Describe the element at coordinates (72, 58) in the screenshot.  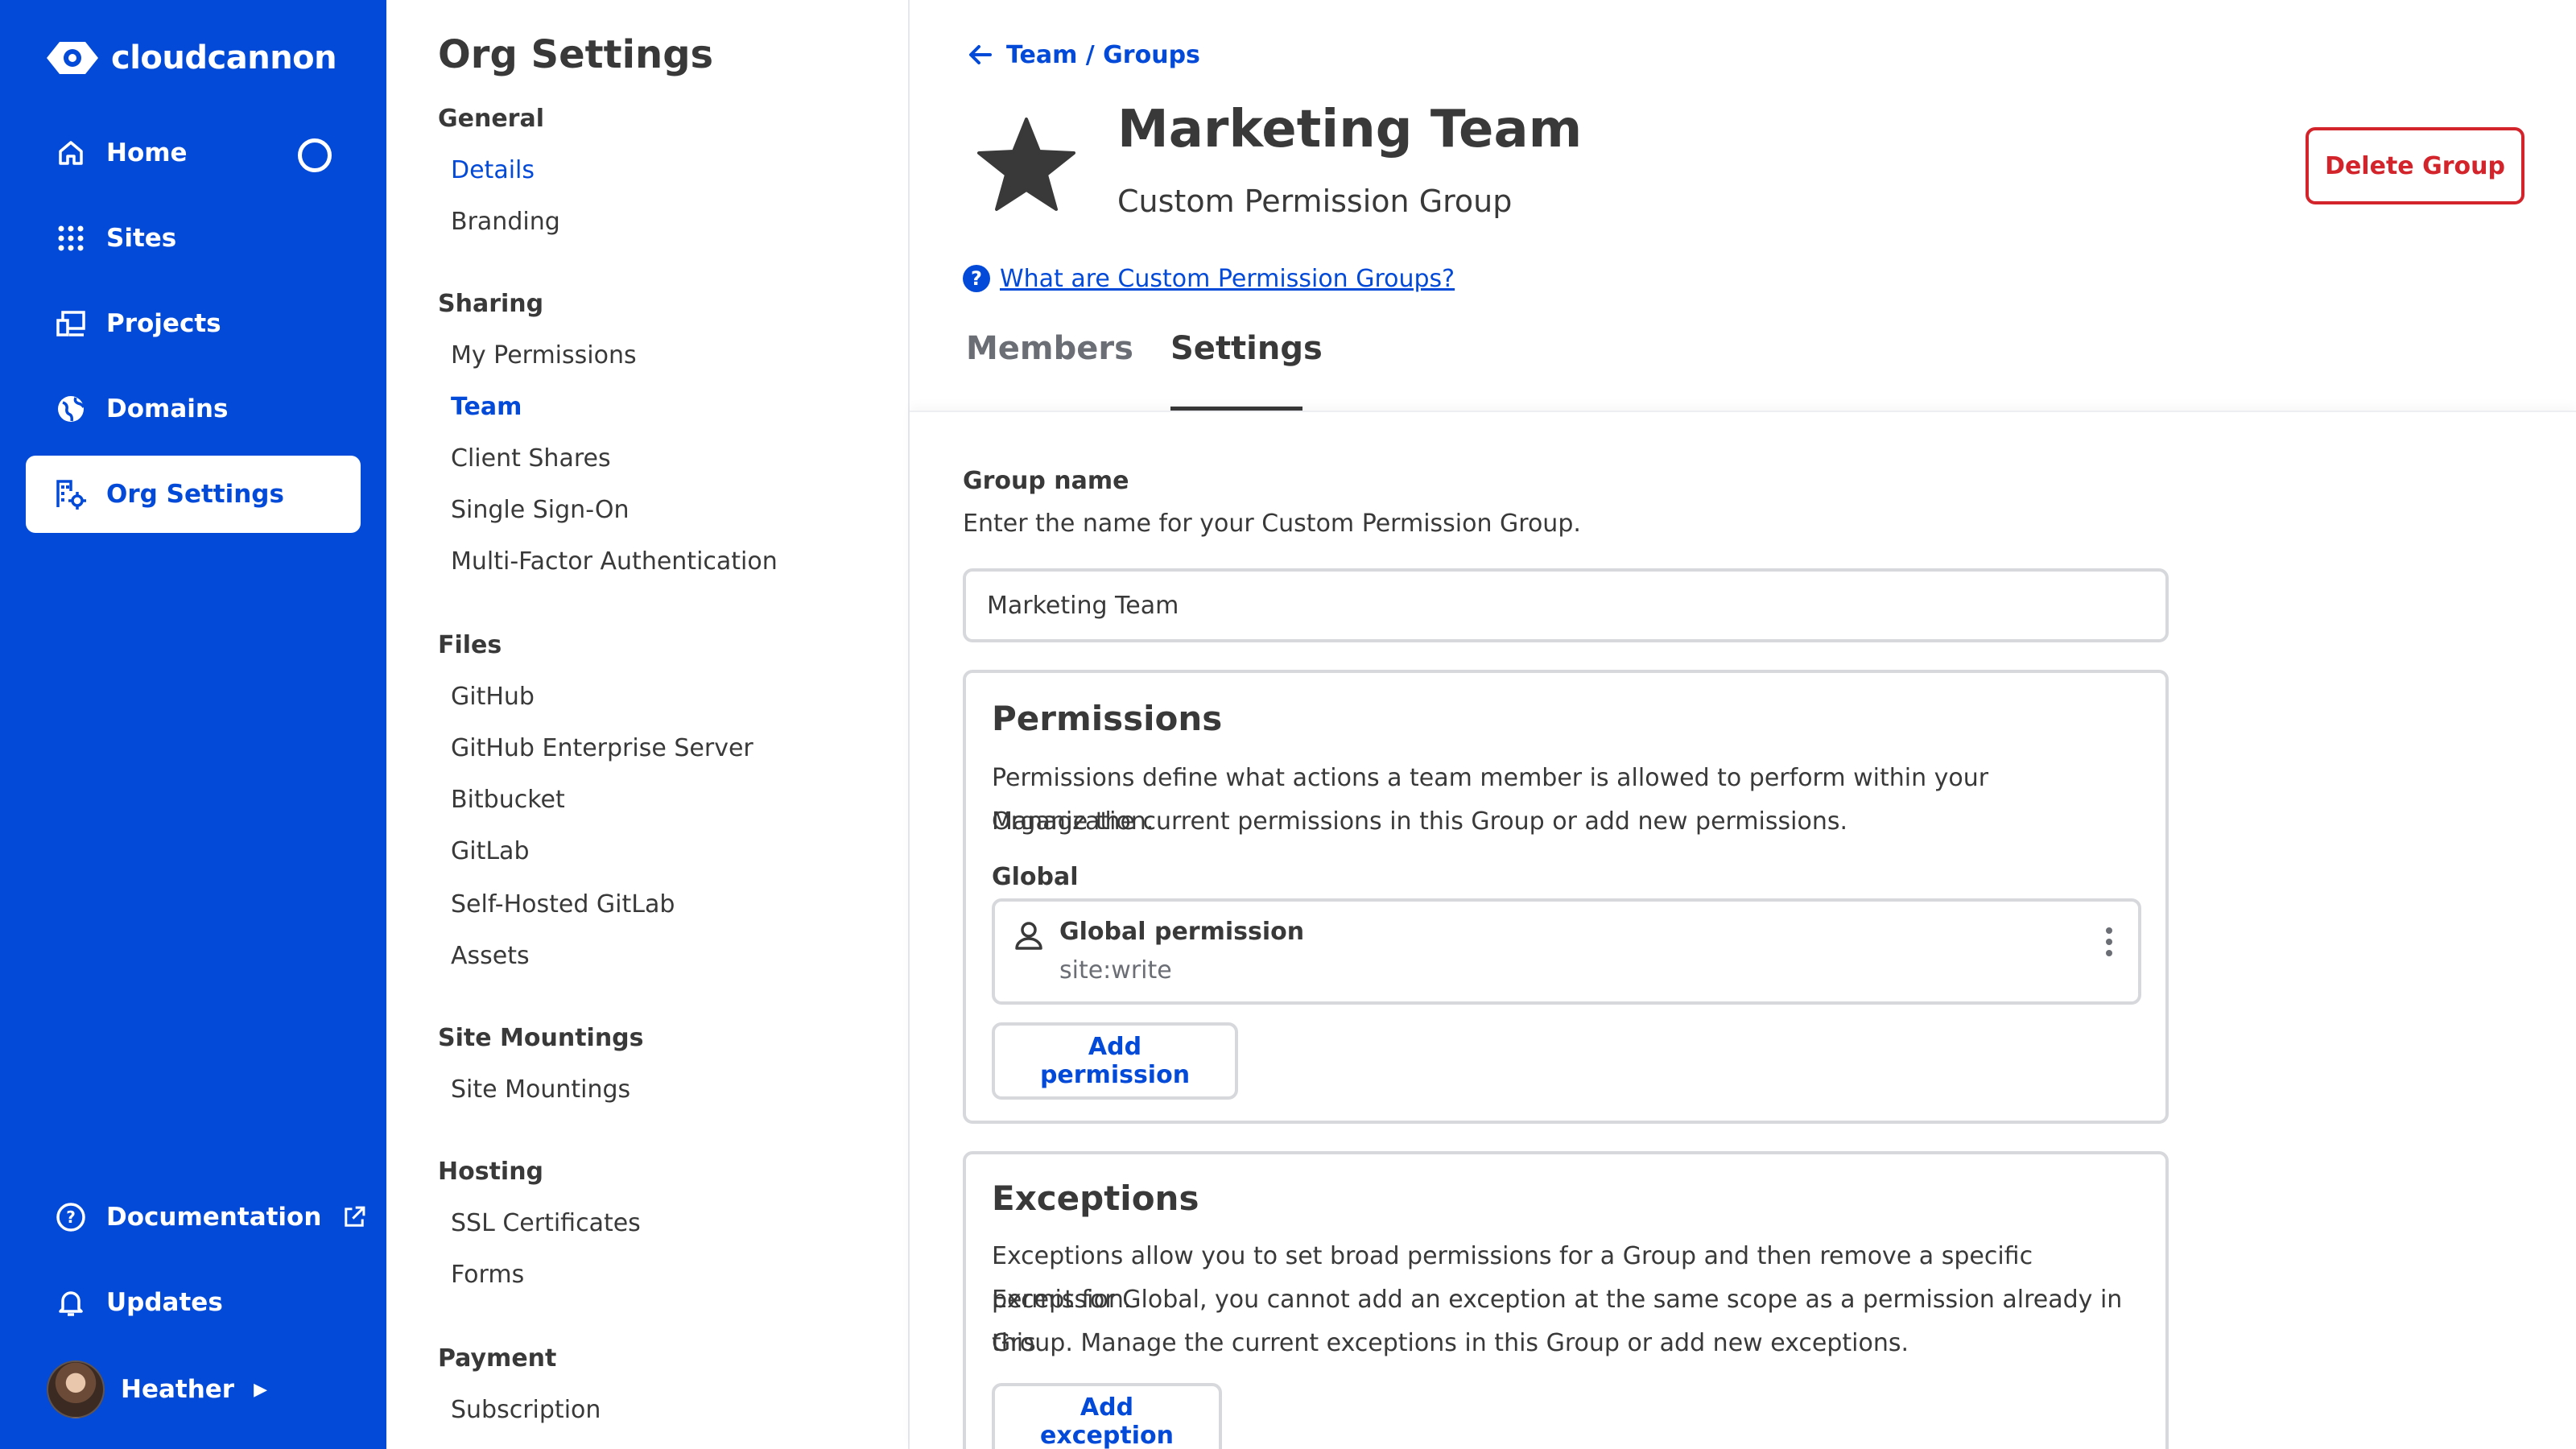
I see `cloudcannon-logo-icon` at that location.